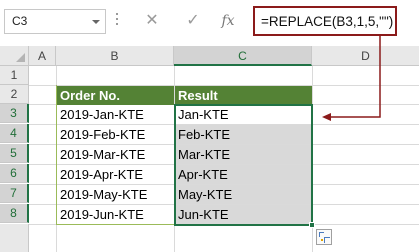  What do you see at coordinates (117, 21) in the screenshot?
I see `resize-handle-icon` at bounding box center [117, 21].